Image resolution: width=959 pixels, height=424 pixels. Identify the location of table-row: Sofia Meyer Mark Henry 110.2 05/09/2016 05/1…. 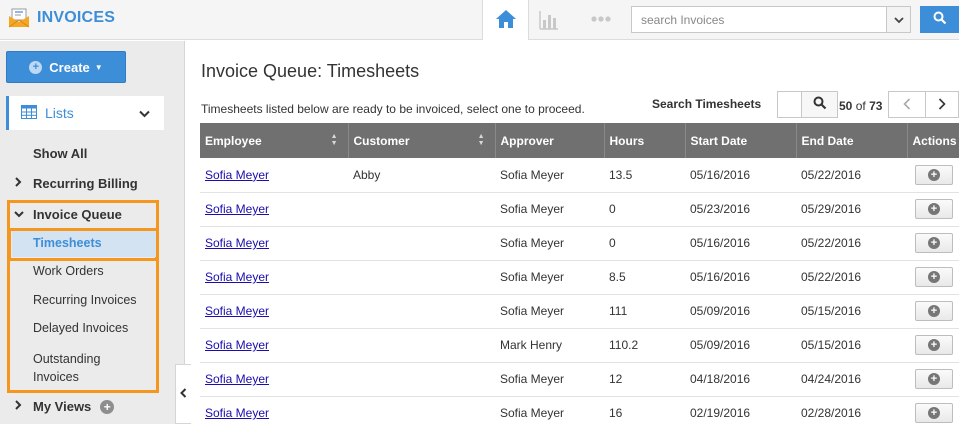
(579, 345).